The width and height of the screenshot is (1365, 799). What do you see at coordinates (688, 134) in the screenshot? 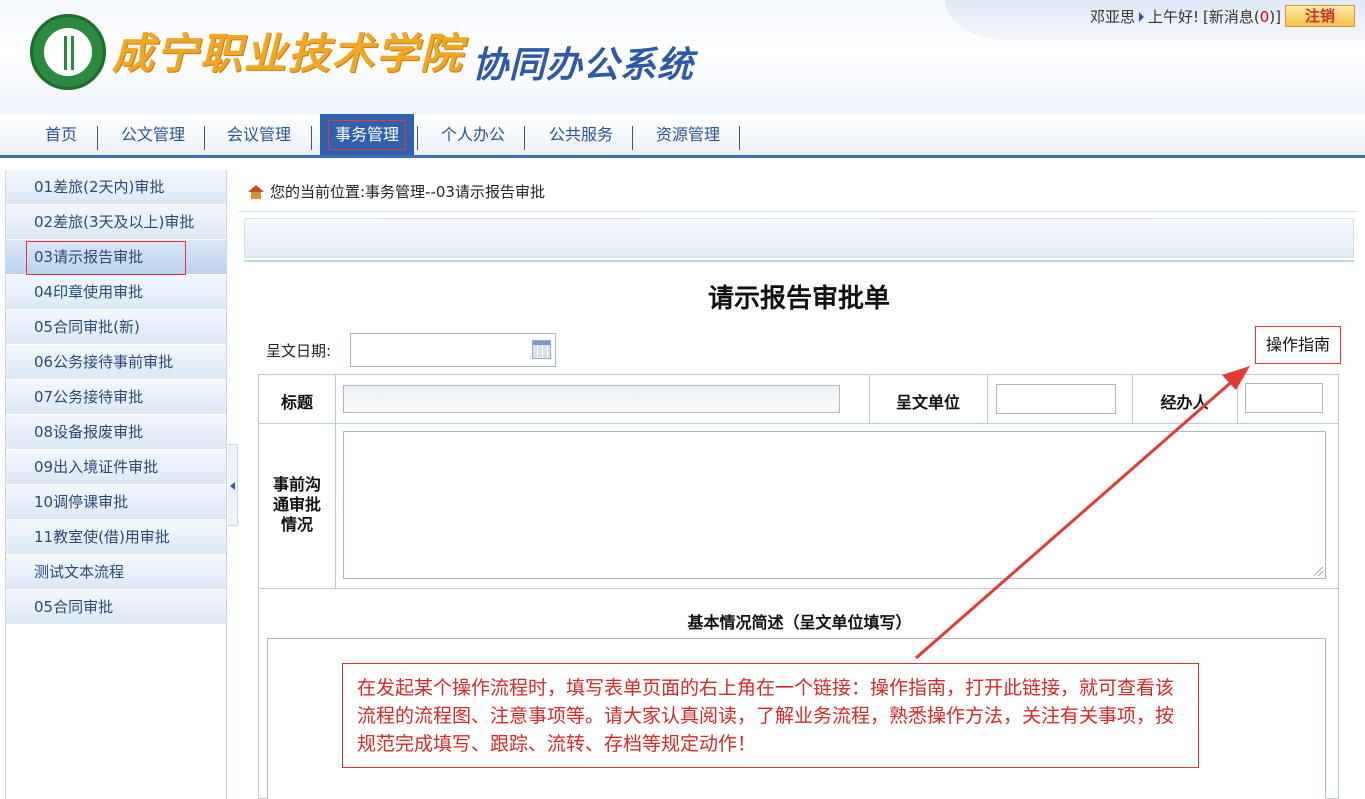
I see `nav-item-resources: 资源管理` at bounding box center [688, 134].